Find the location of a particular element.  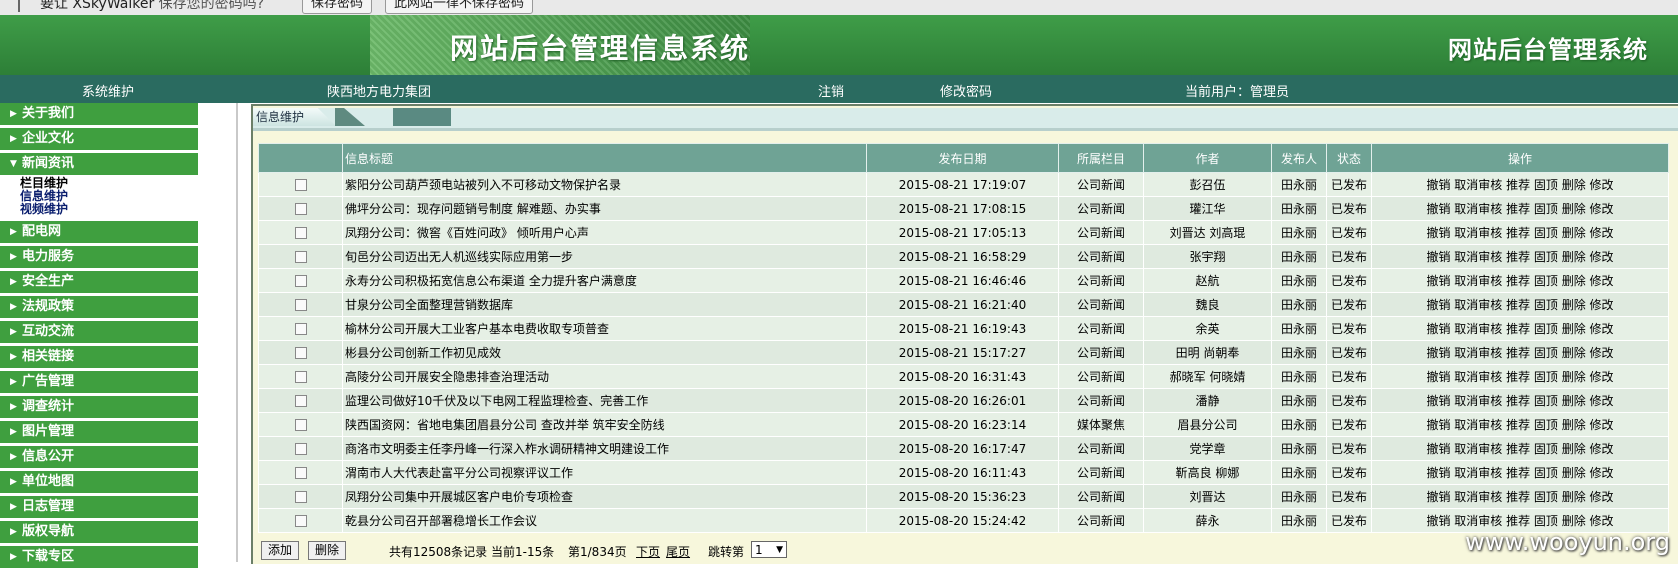

row-title: 紫阳分公司葫芦颈电站被列入不可移动文物保护名录 is located at coordinates (604, 184).